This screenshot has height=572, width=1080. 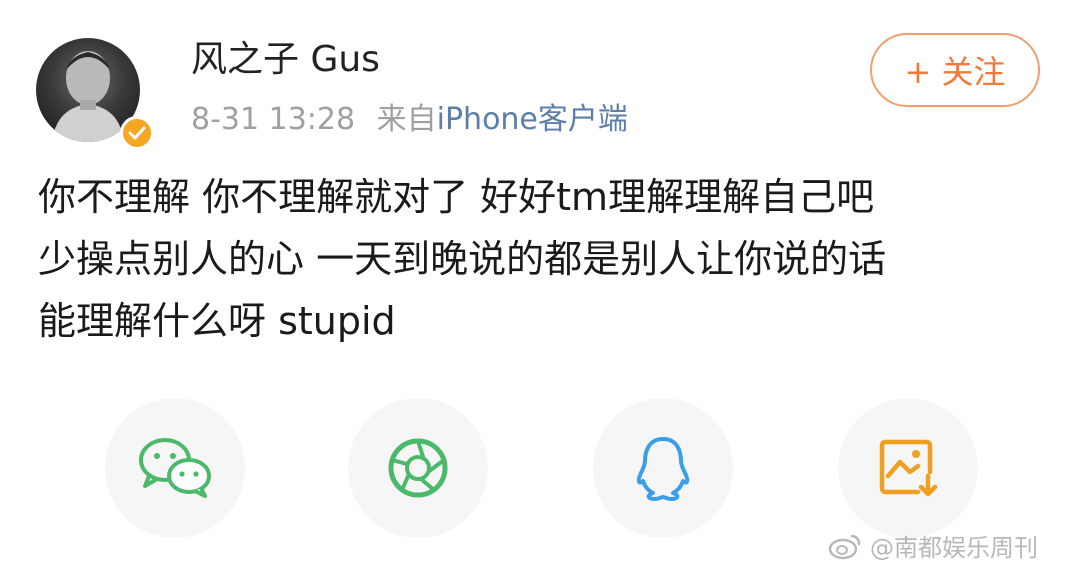 I want to click on qq-icon, so click(x=663, y=469).